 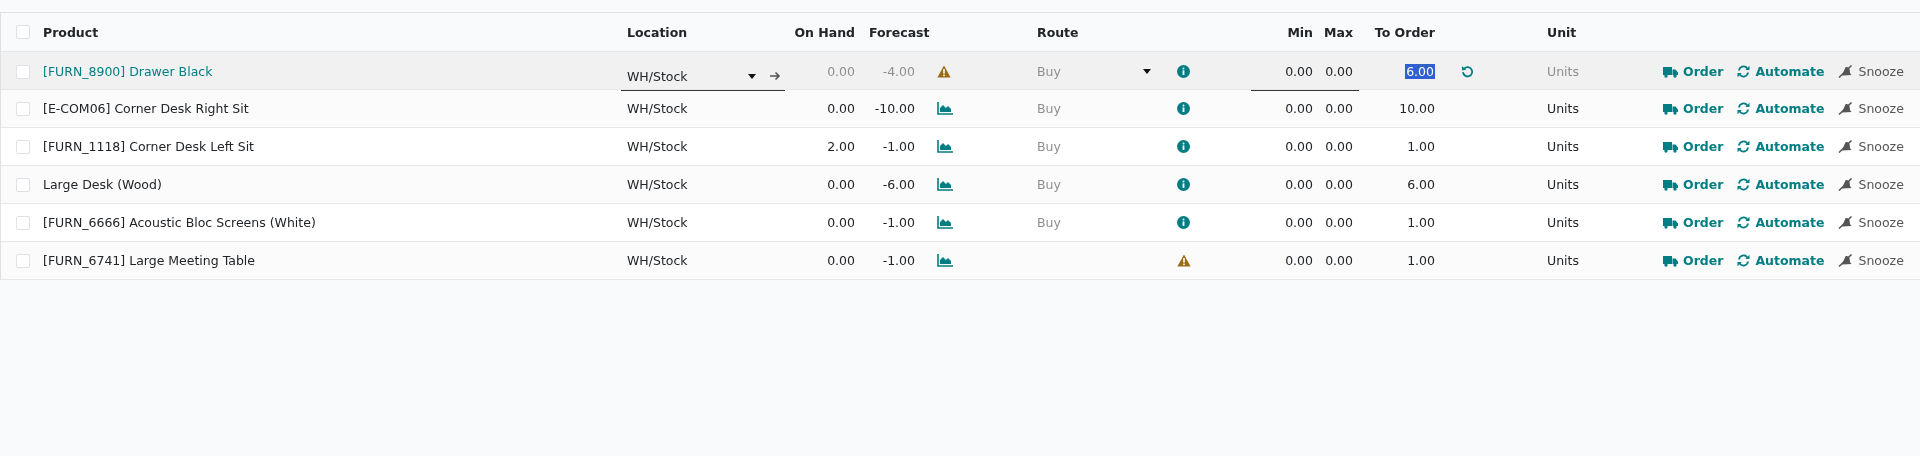 What do you see at coordinates (102, 184) in the screenshot?
I see `product-name: Large Desk (Wood)` at bounding box center [102, 184].